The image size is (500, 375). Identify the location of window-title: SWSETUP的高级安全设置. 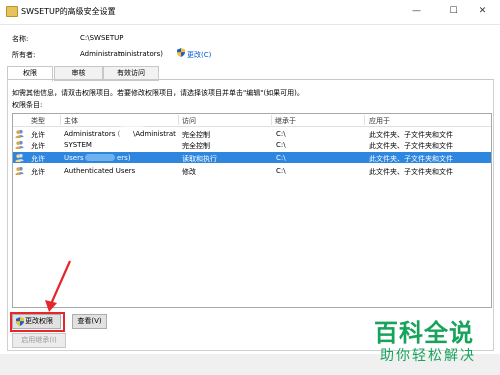
(68, 11).